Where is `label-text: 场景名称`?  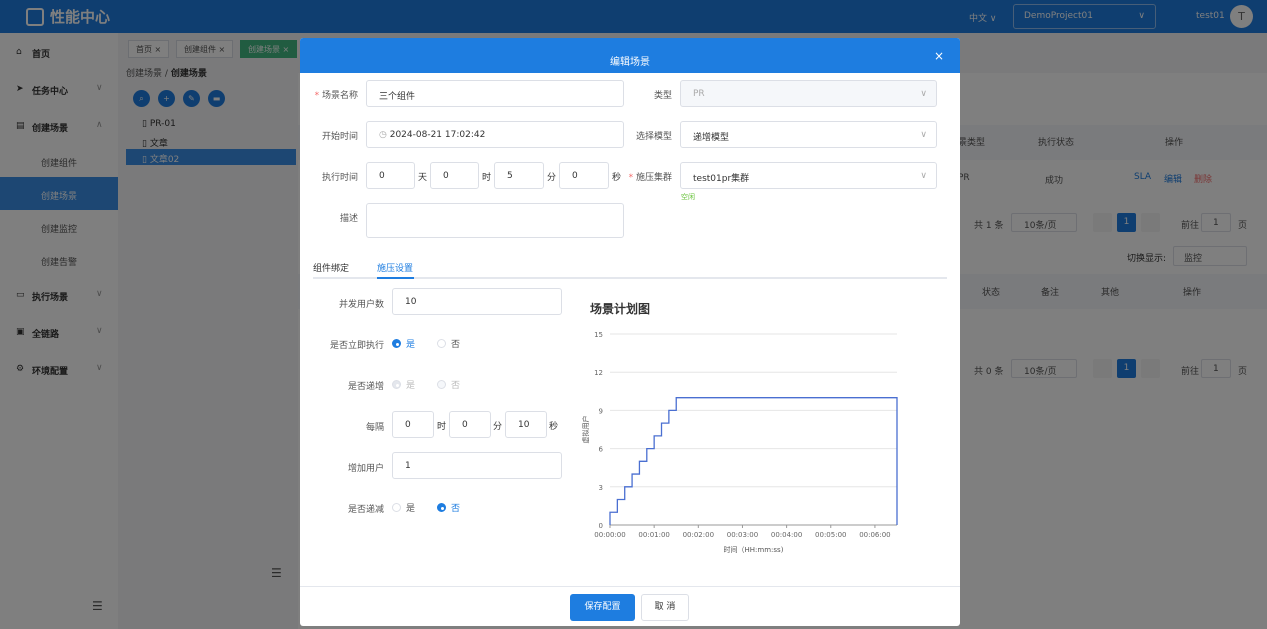
label-text: 场景名称 is located at coordinates (339, 96).